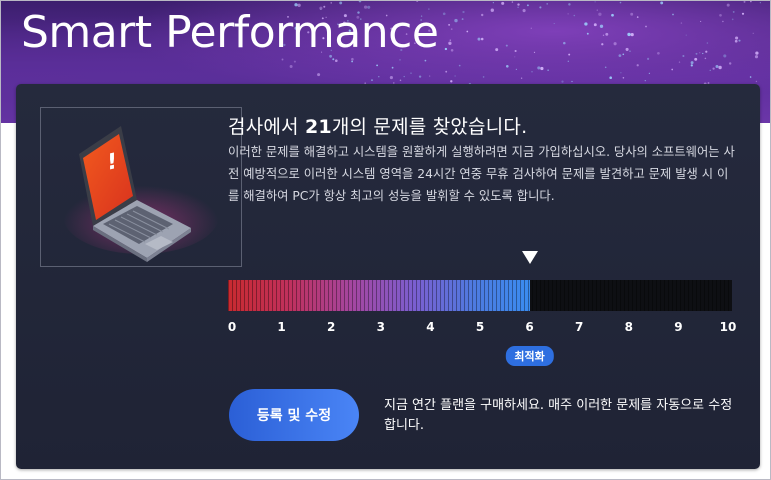  Describe the element at coordinates (628, 327) in the screenshot. I see `meter-tick-label: 8` at that location.